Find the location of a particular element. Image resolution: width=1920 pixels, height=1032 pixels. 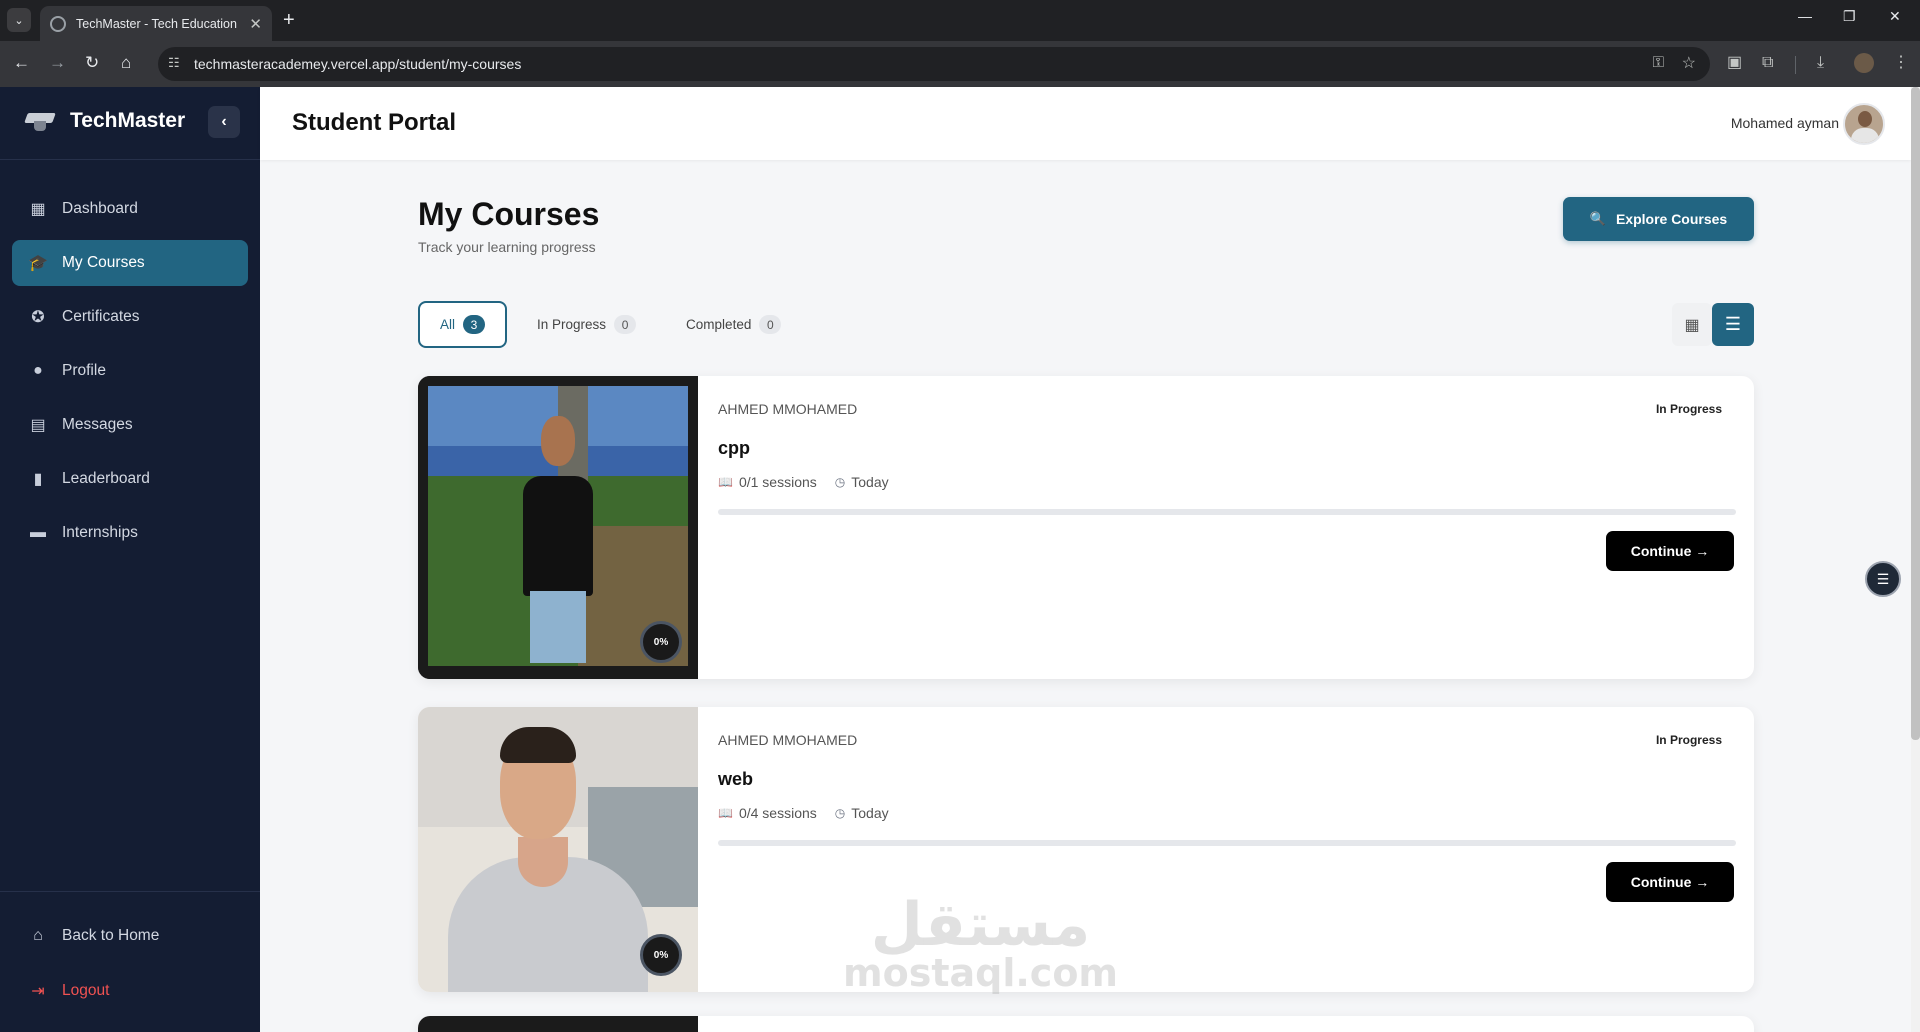

count-badge: 3 is located at coordinates (474, 324).